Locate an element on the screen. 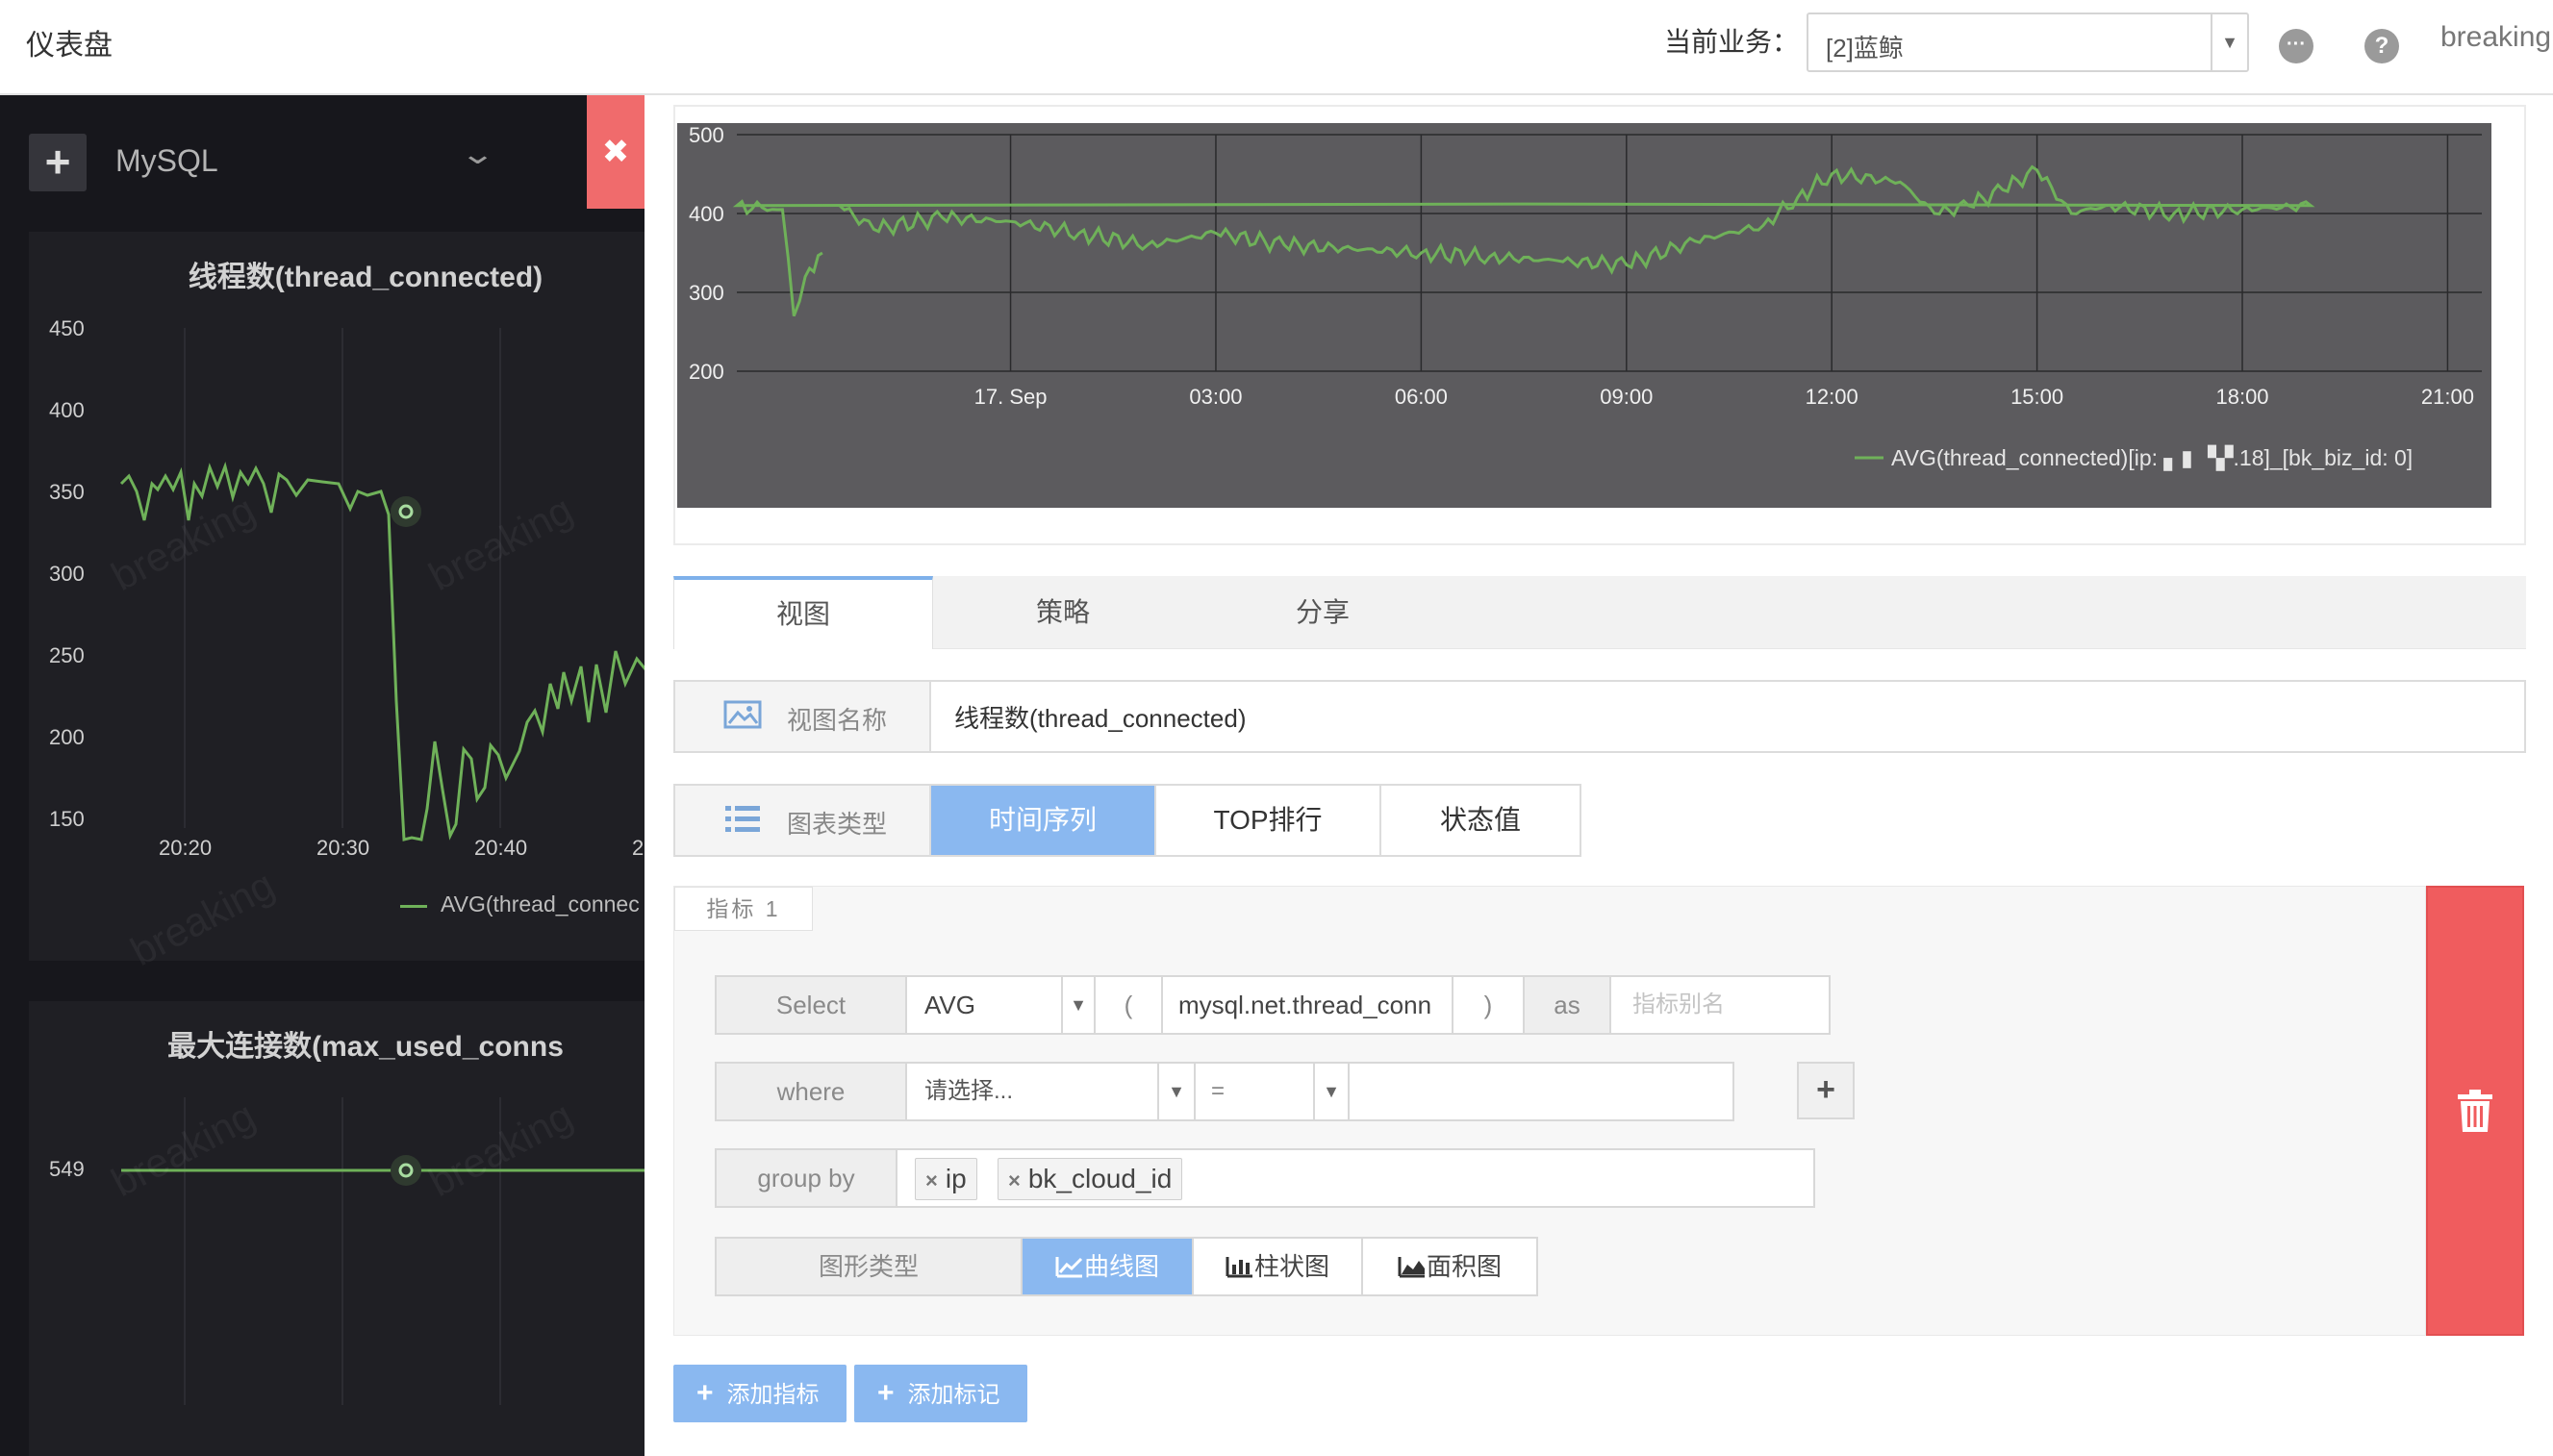  user-name: breaking is located at coordinates (2495, 38).